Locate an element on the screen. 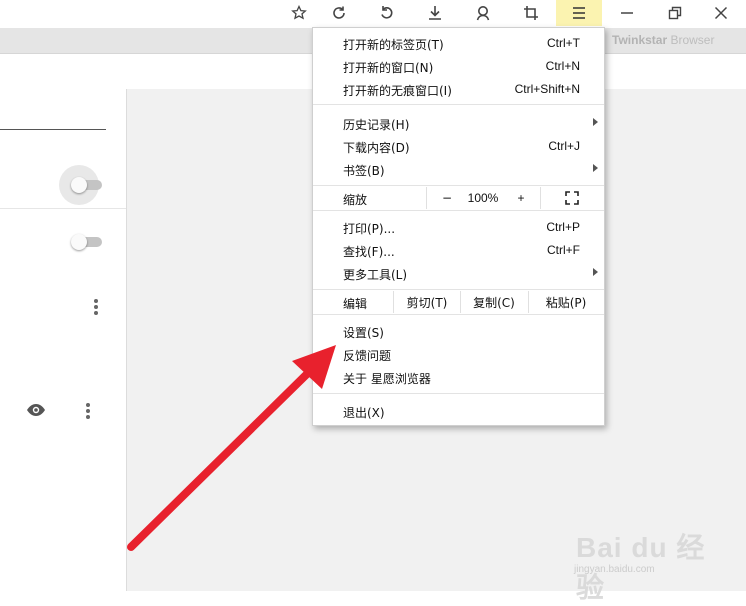 The width and height of the screenshot is (746, 606). red-annotation-arrow is located at coordinates (231, 448).